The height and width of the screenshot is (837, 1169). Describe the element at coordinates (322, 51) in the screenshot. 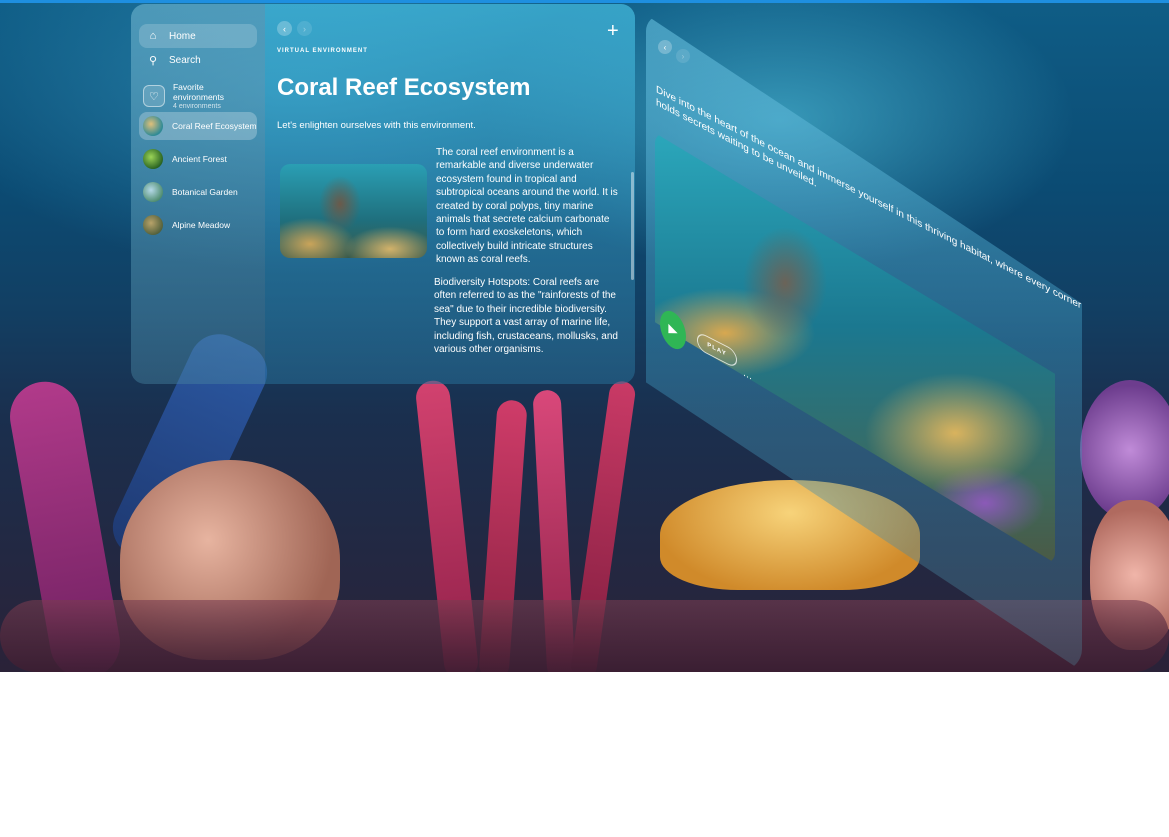

I see `section-overline: VIRTUAL ENVIRONMENT` at that location.